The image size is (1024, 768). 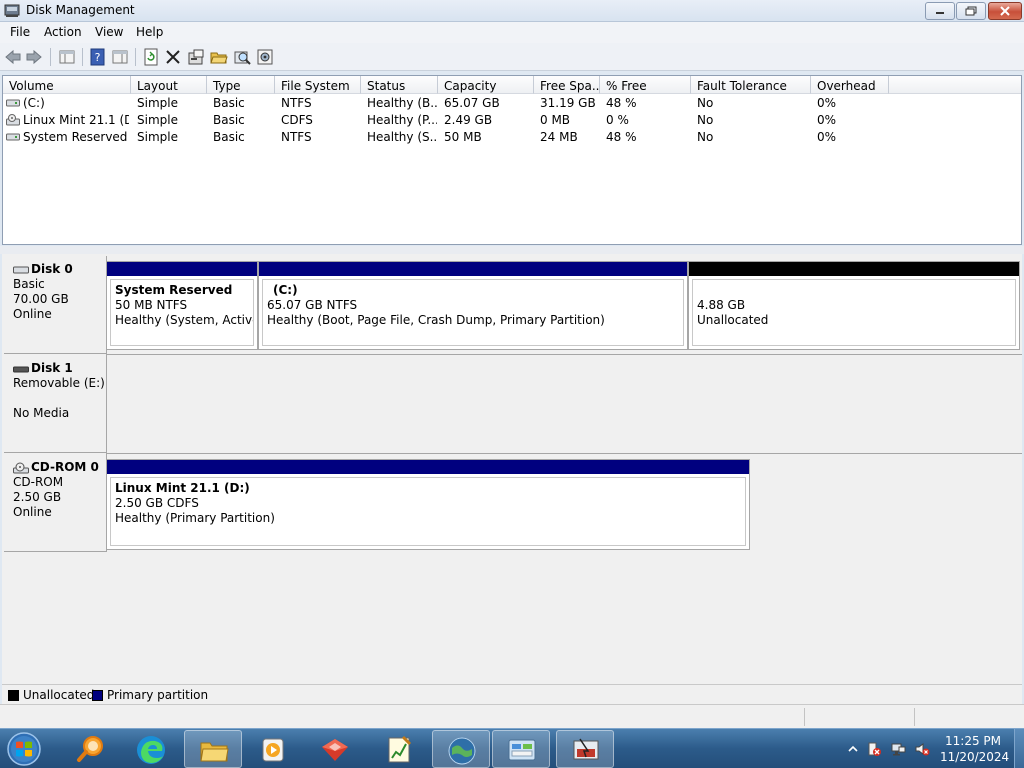 I want to click on volume-name: System Reserved, so click(x=75, y=137).